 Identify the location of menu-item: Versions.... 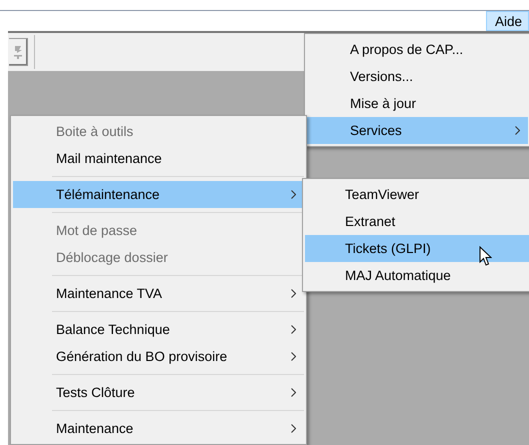
(417, 76).